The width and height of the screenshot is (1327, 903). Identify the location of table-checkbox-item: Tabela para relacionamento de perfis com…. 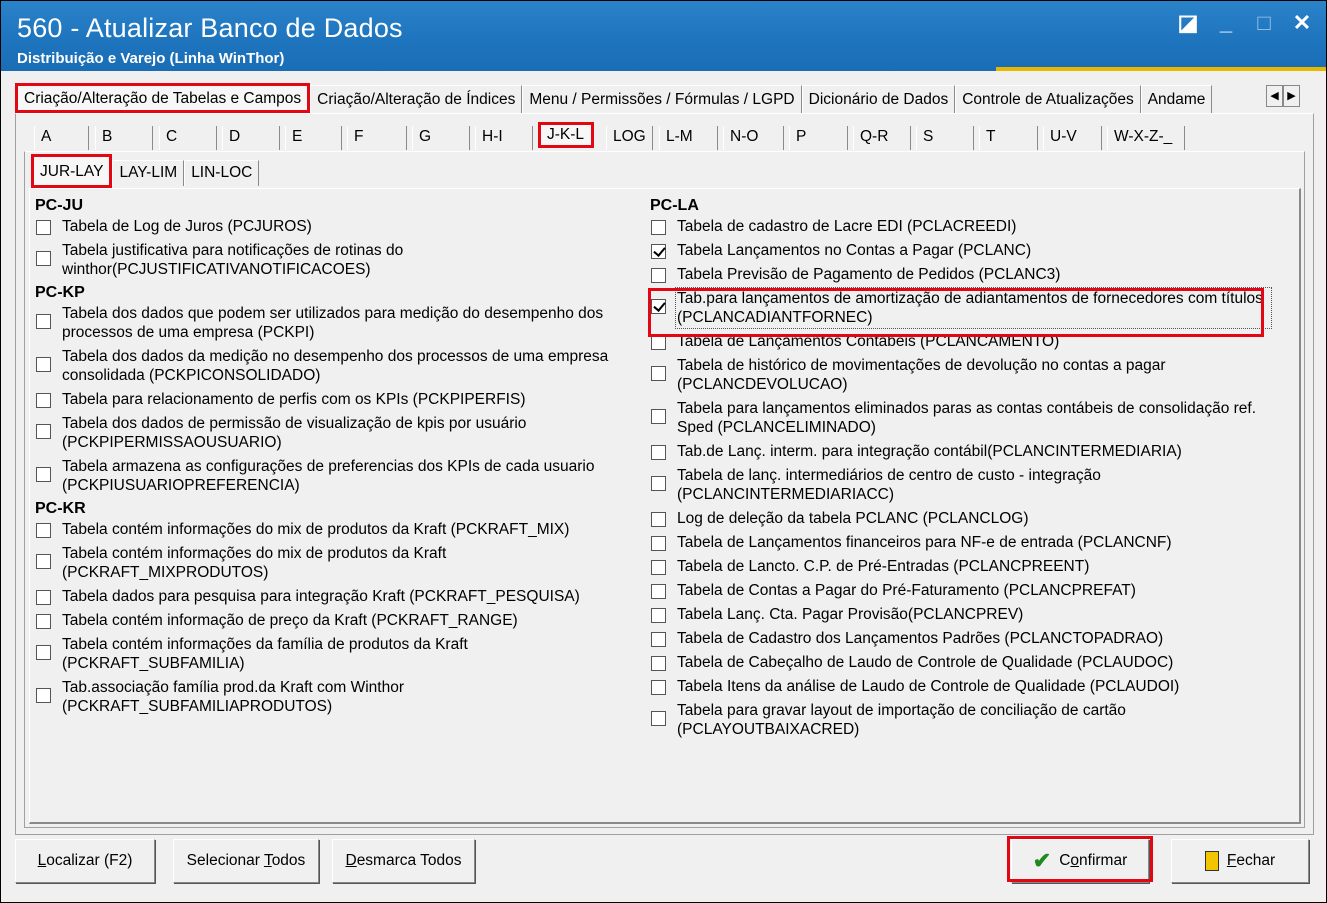
(335, 399).